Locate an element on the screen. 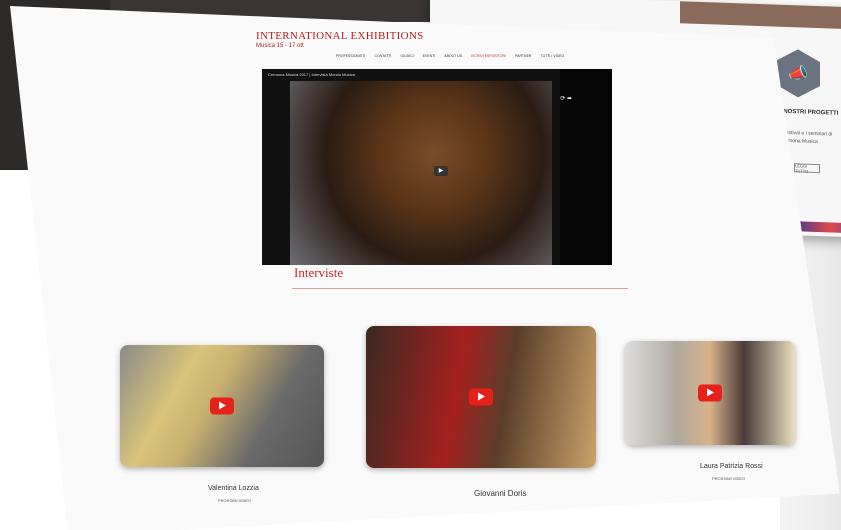 Image resolution: width=841 pixels, height=530 pixels. section-divider is located at coordinates (460, 288).